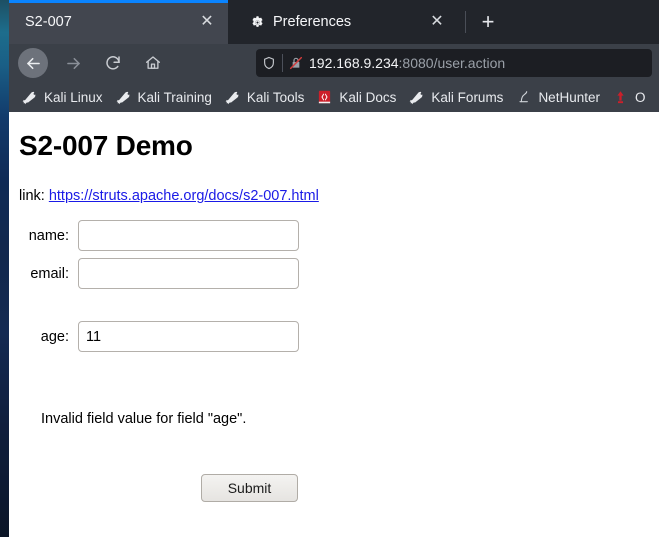 The width and height of the screenshot is (659, 537). I want to click on lock-crossed-icon, so click(296, 63).